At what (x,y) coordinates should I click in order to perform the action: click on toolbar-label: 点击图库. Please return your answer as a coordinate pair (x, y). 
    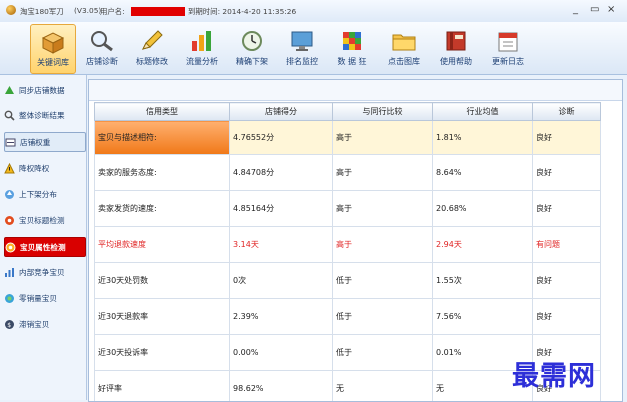
    Looking at the image, I should click on (404, 61).